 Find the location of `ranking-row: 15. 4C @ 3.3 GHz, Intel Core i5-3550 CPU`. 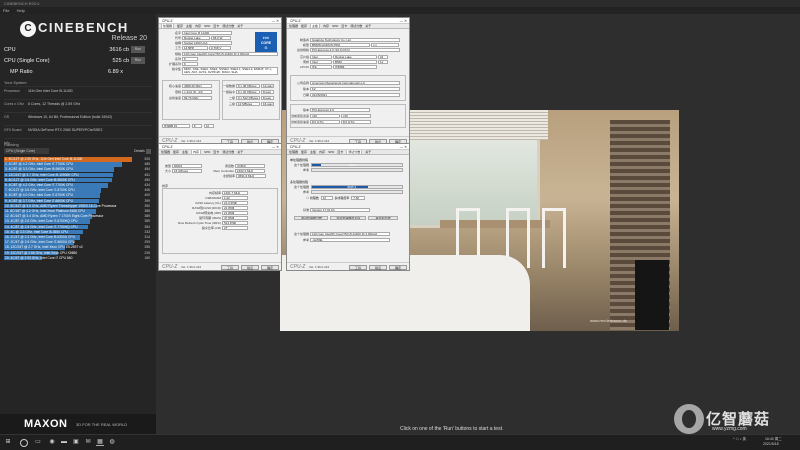

ranking-row: 15. 4C @ 3.3 GHz, Intel Core i5-3550 CPU is located at coordinates (68, 232).